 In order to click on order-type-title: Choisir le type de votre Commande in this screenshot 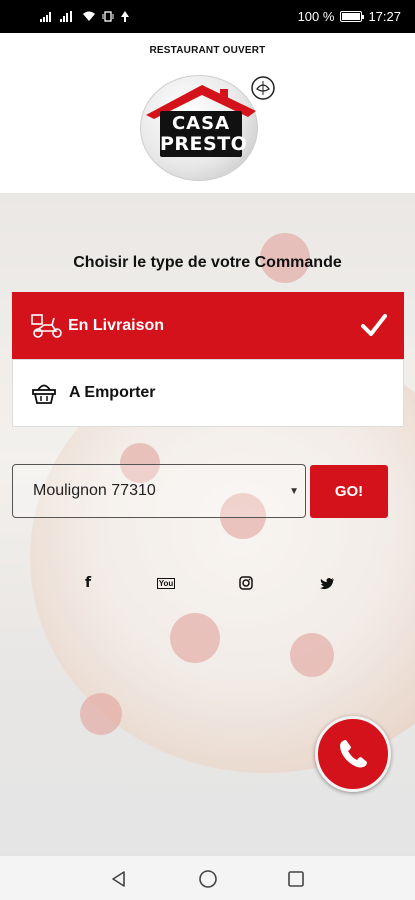, I will do `click(207, 262)`.